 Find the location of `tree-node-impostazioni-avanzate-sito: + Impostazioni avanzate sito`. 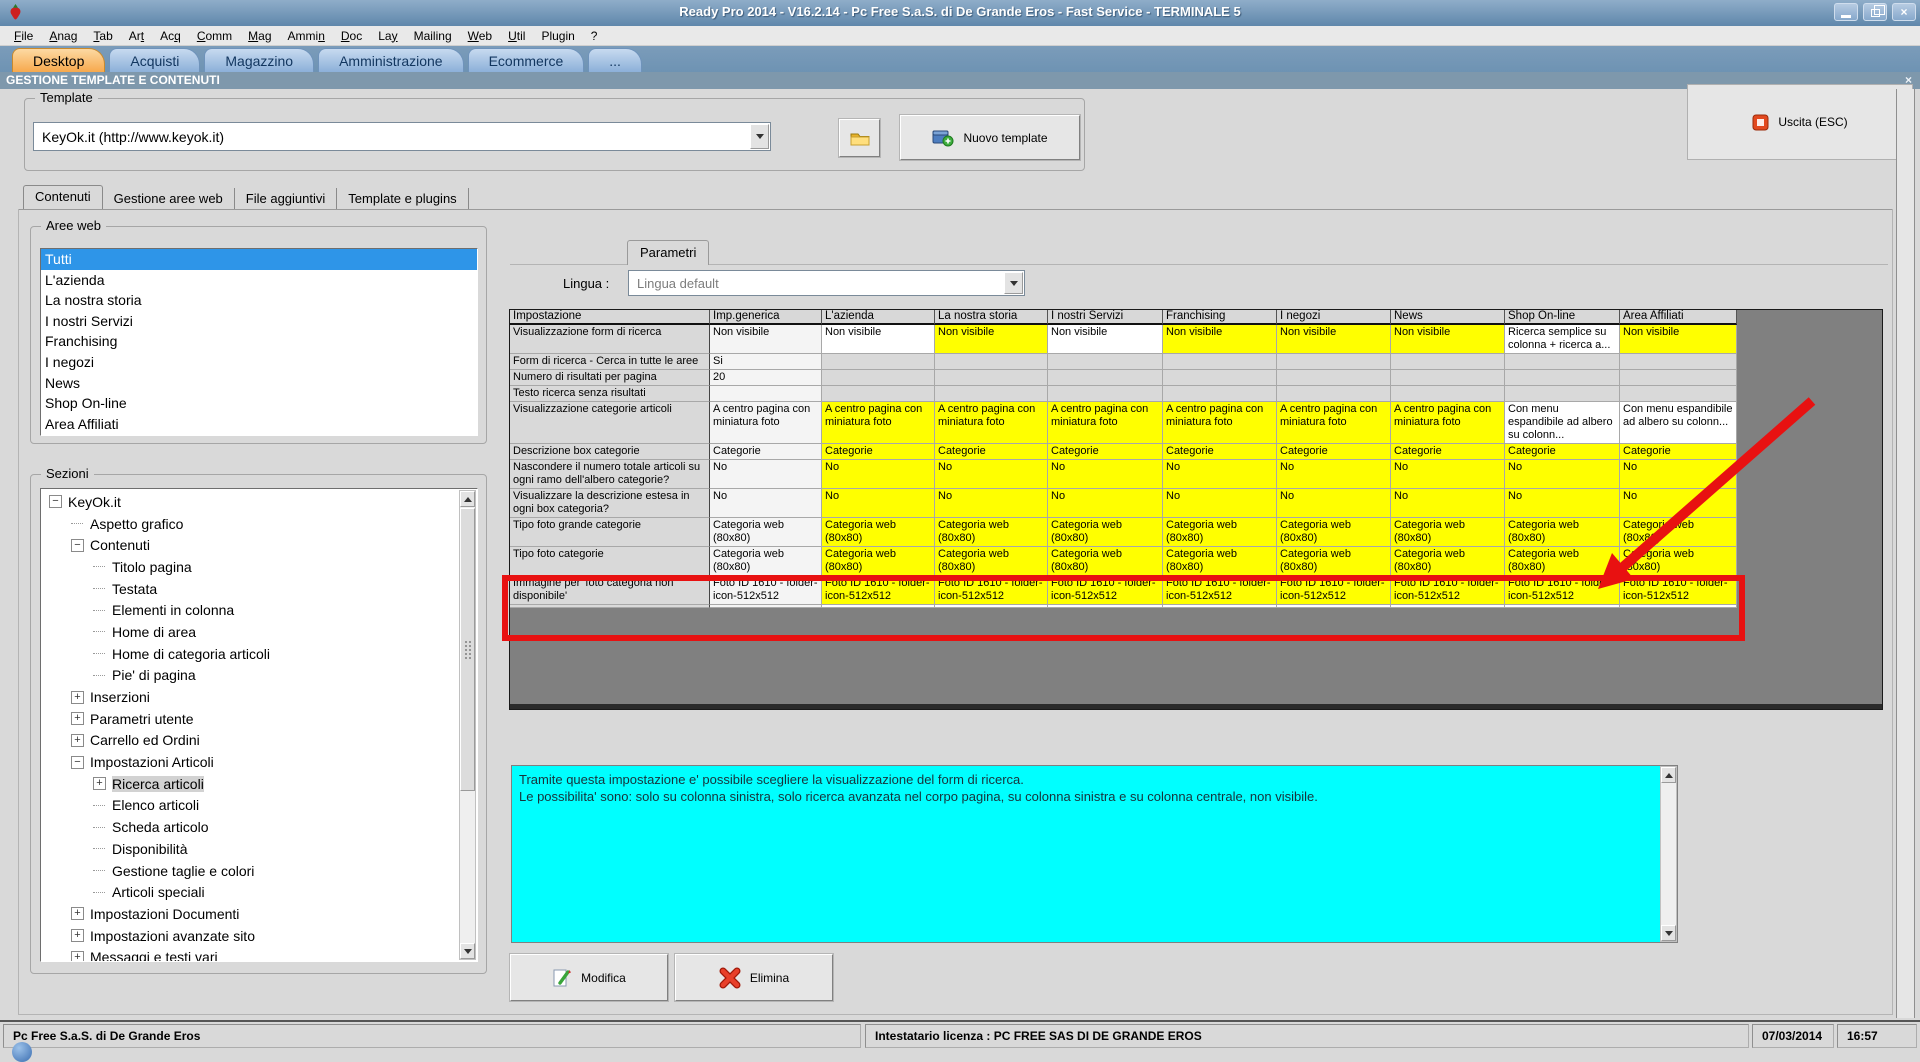

tree-node-impostazioni-avanzate-sito: + Impostazioni avanzate sito is located at coordinates (259, 936).